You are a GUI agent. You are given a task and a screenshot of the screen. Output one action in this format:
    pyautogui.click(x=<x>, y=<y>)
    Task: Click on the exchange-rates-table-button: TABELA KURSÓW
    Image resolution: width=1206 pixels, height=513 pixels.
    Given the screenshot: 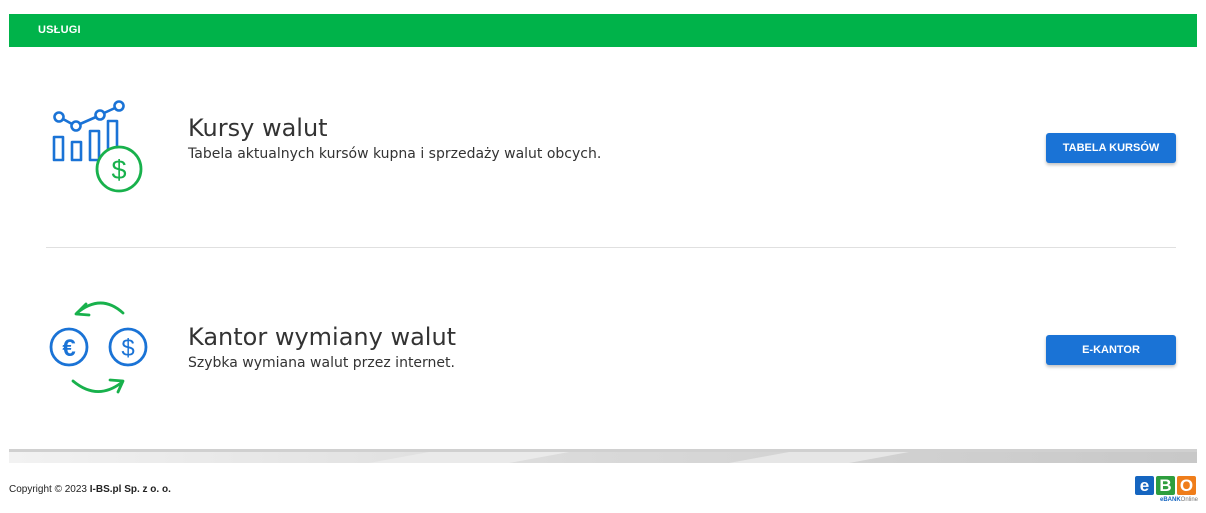 What is the action you would take?
    pyautogui.click(x=1111, y=148)
    